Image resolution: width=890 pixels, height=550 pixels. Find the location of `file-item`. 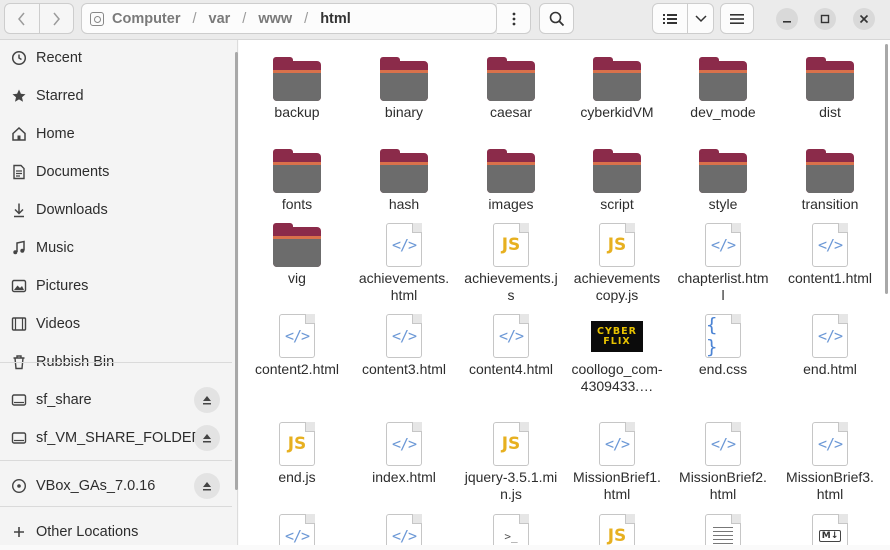

file-item is located at coordinates (723, 526).